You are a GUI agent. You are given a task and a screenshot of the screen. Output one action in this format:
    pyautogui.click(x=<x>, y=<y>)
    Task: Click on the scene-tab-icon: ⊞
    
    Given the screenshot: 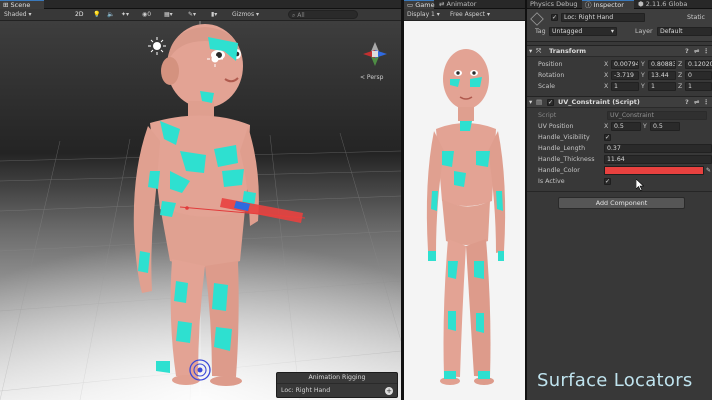 What is the action you would take?
    pyautogui.click(x=7, y=5)
    